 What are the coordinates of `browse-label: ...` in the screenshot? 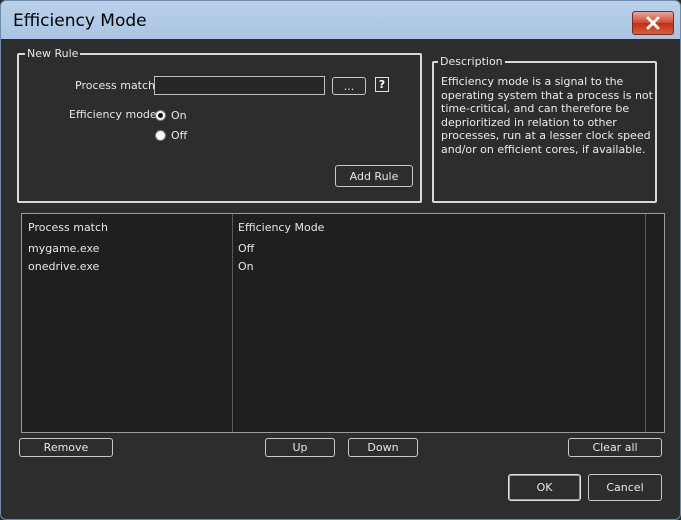 It's located at (349, 86).